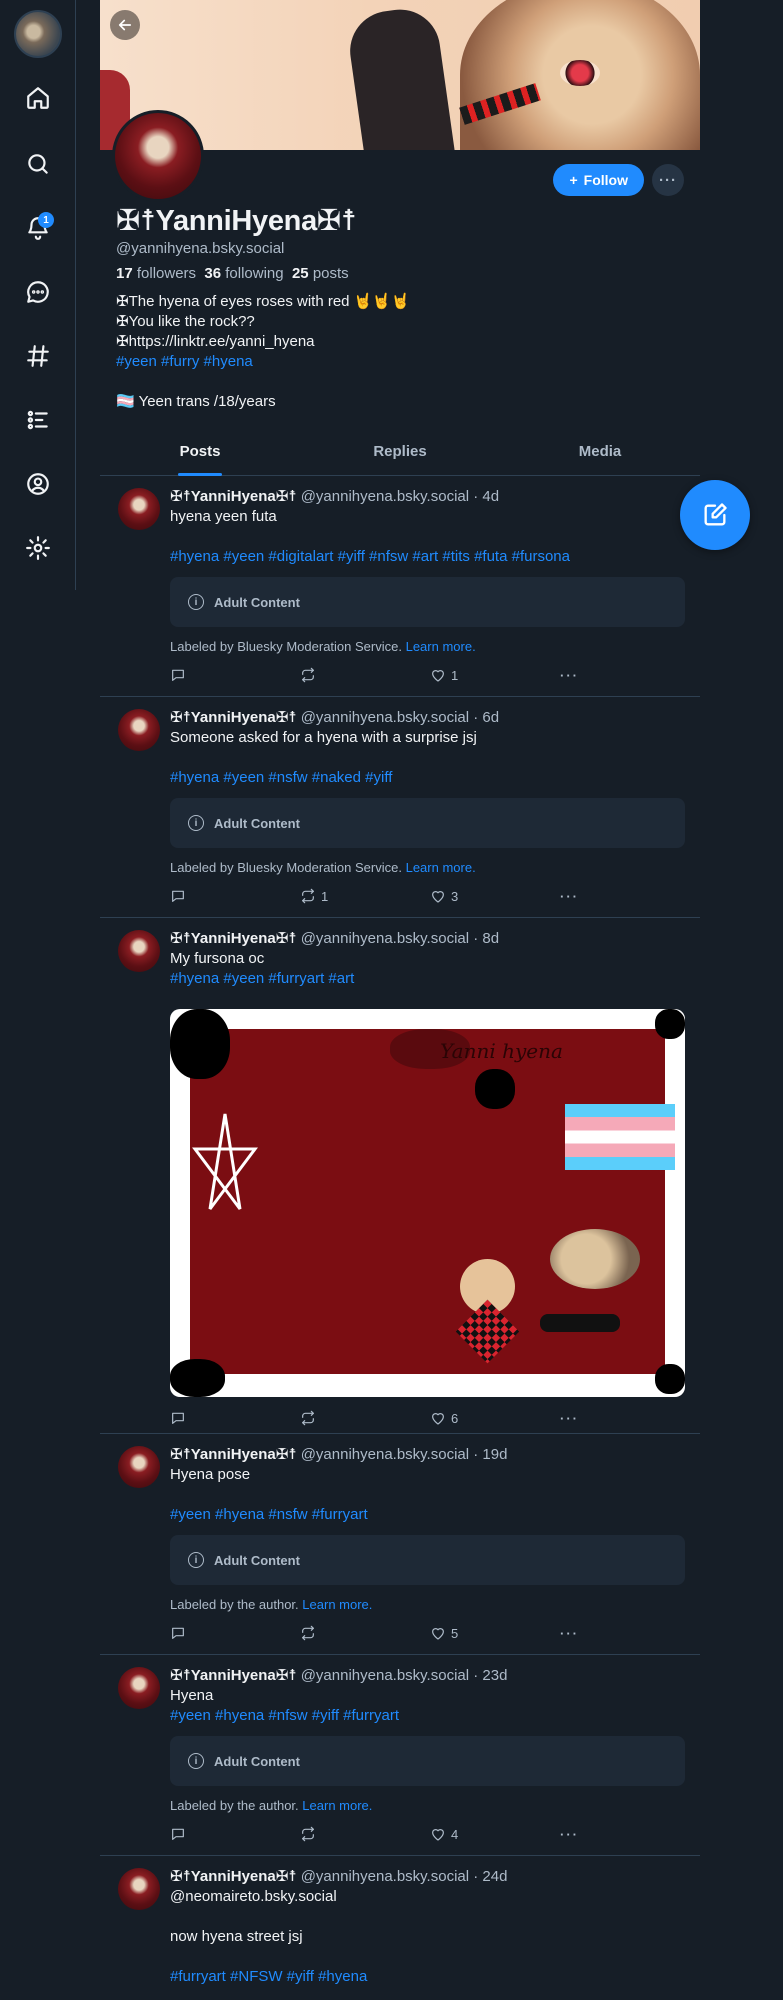  Describe the element at coordinates (427, 1203) in the screenshot. I see `post-image-fursona-reference: Yanni hyena` at that location.